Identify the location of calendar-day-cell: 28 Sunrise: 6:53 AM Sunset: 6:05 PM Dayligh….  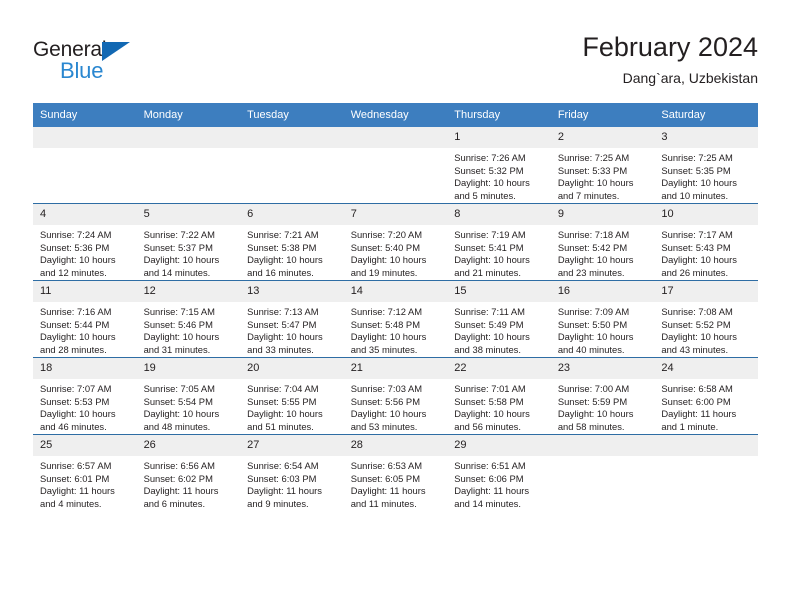
(395, 472).